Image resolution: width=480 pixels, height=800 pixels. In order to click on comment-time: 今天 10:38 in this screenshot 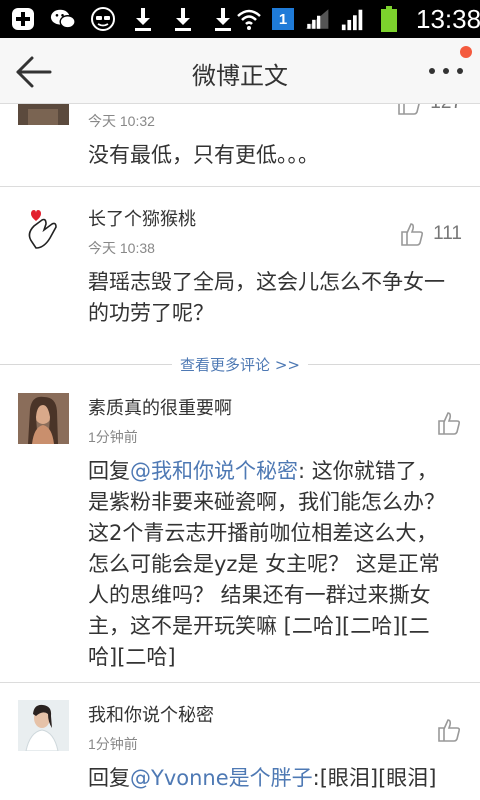, I will do `click(121, 248)`.